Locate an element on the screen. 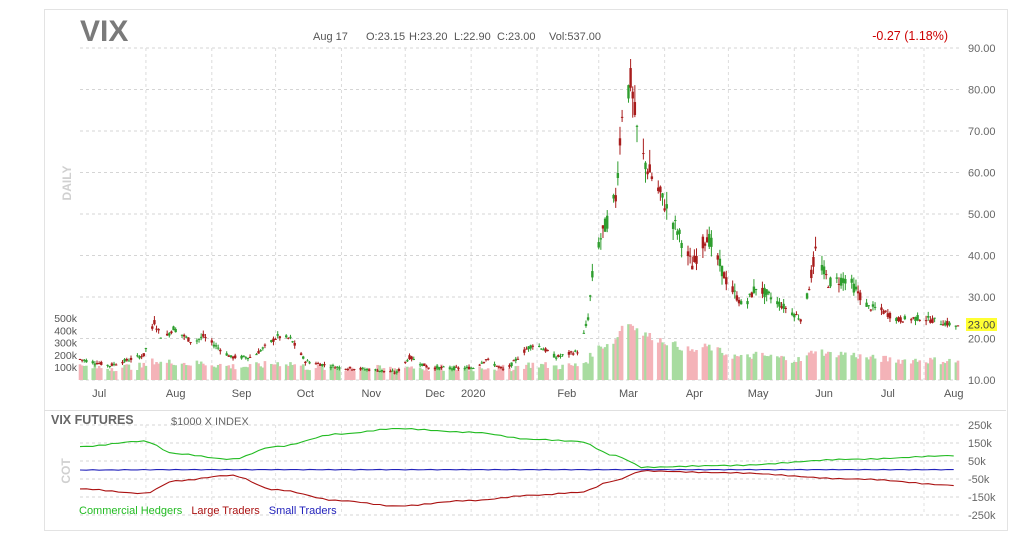 The width and height of the screenshot is (1031, 537). x-tick-label: May is located at coordinates (758, 394).